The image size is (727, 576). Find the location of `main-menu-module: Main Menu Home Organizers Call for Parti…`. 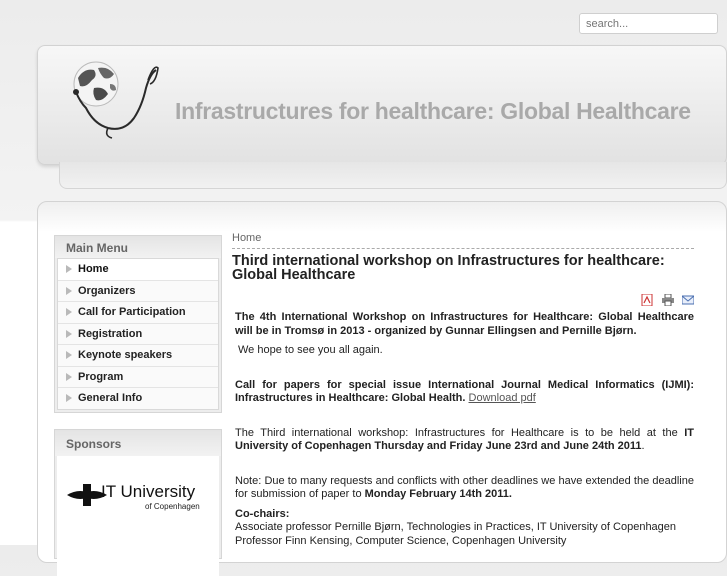

main-menu-module: Main Menu Home Organizers Call for Parti… is located at coordinates (138, 324).